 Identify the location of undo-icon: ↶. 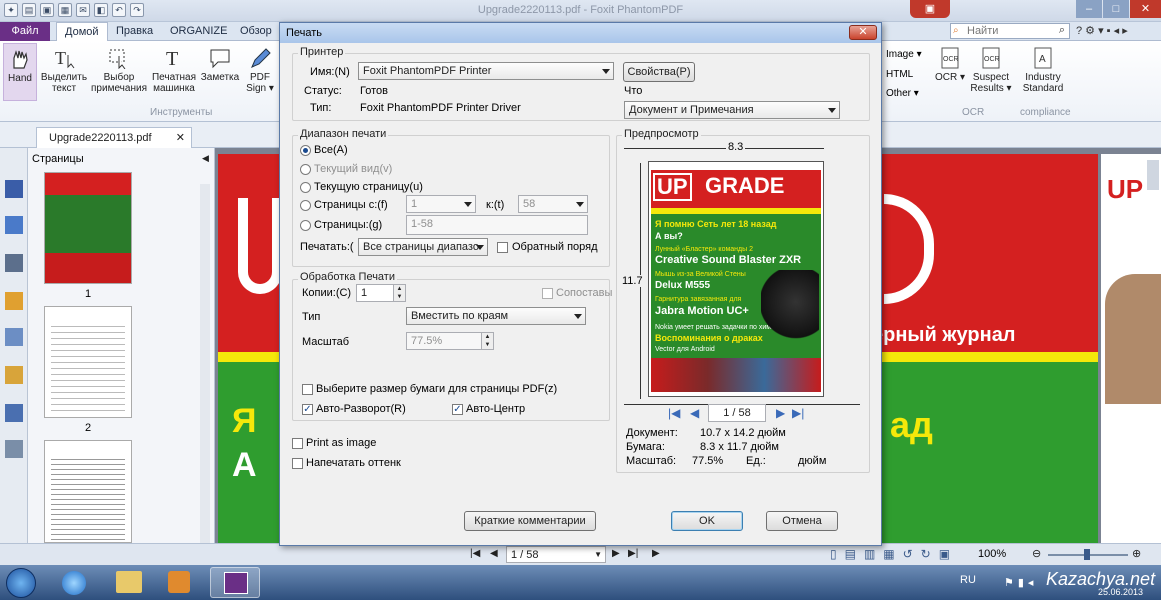
(119, 10).